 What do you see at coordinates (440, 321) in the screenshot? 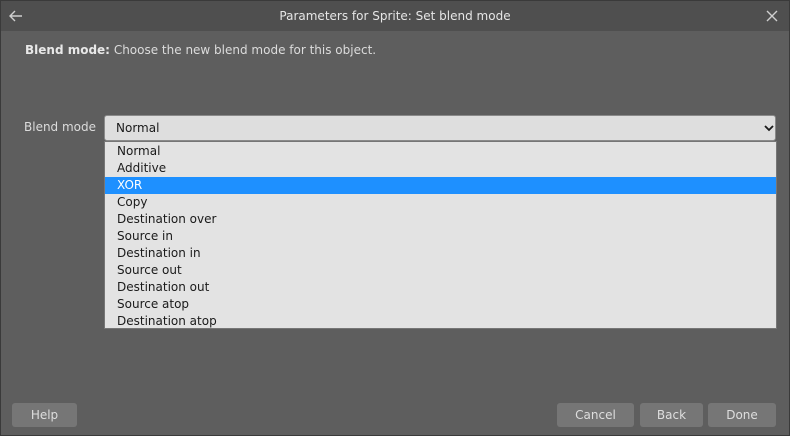
I see `option-destination-atop: Destination atop` at bounding box center [440, 321].